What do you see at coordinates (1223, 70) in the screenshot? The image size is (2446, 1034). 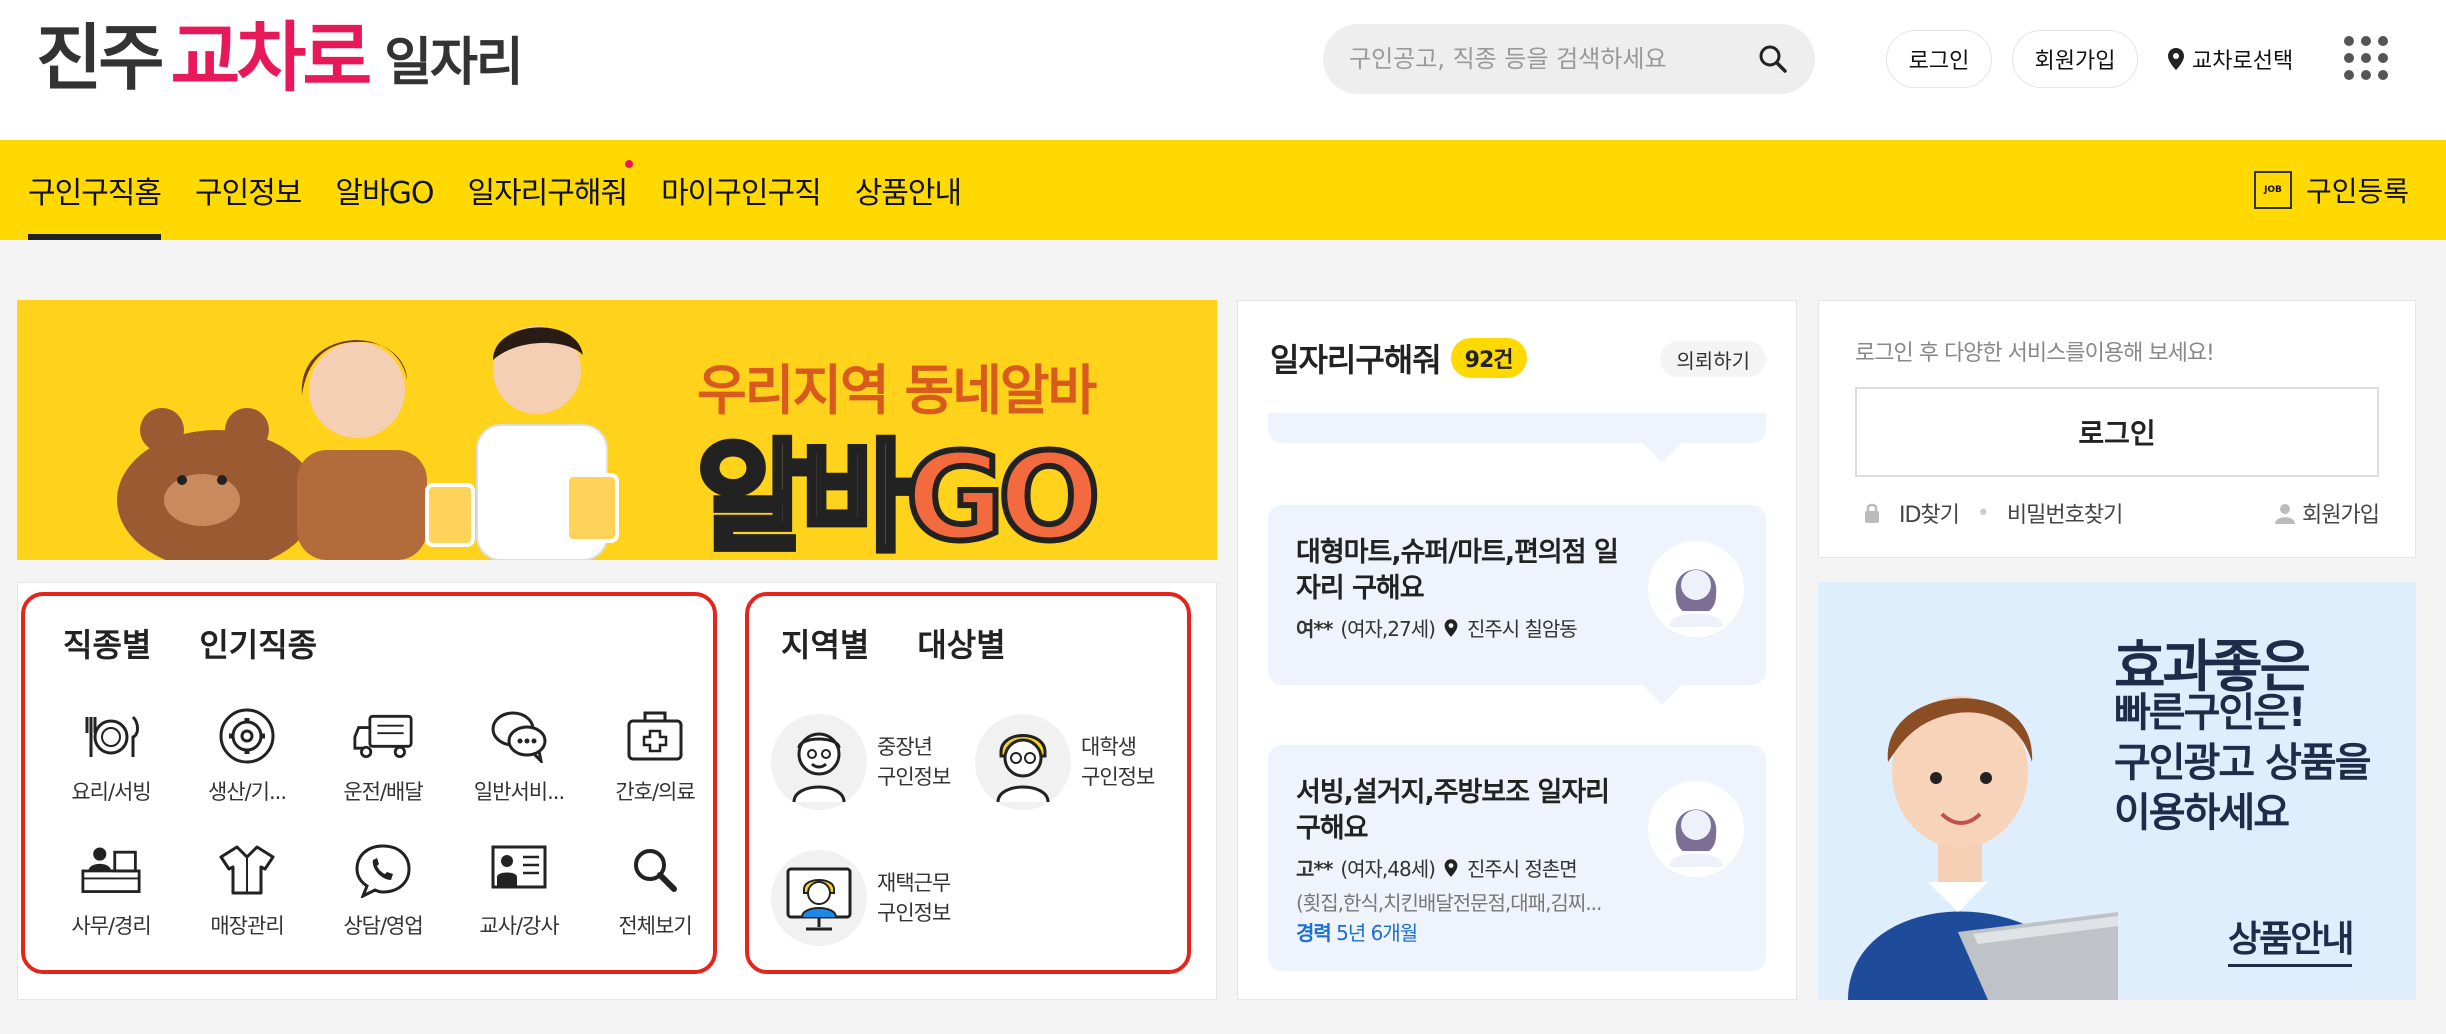 I see `site-header: 진주 교차로 일자리 로그인 회원가입 교차로선택` at bounding box center [1223, 70].